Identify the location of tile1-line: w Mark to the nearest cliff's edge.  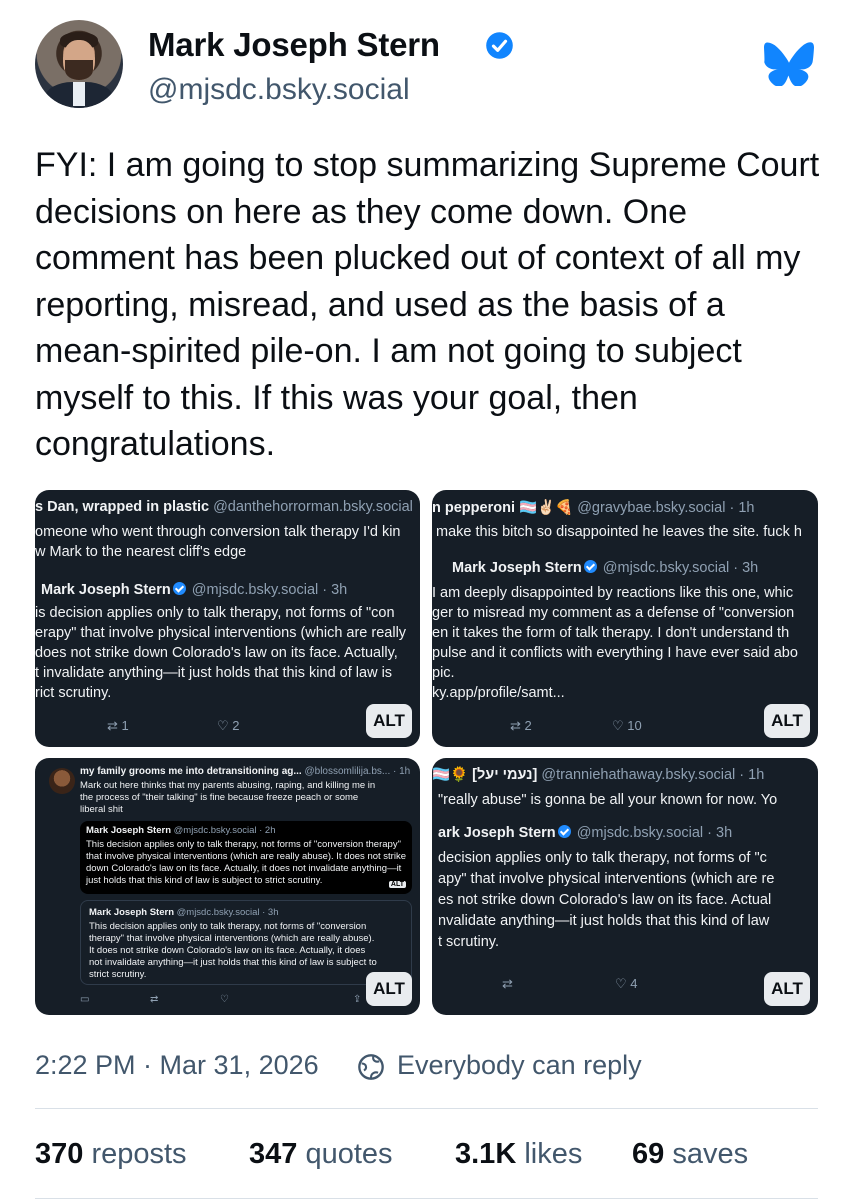
(141, 552).